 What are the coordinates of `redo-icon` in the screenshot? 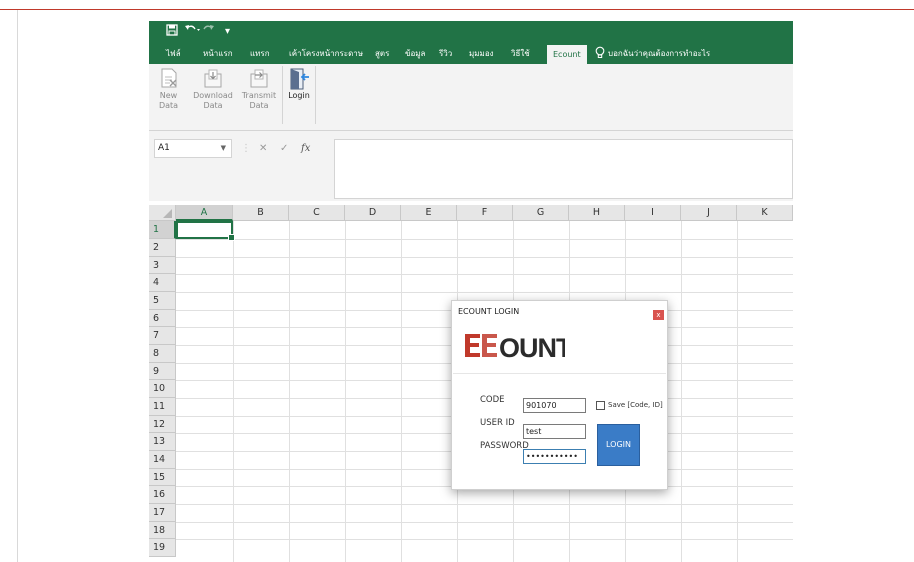 It's located at (210, 32).